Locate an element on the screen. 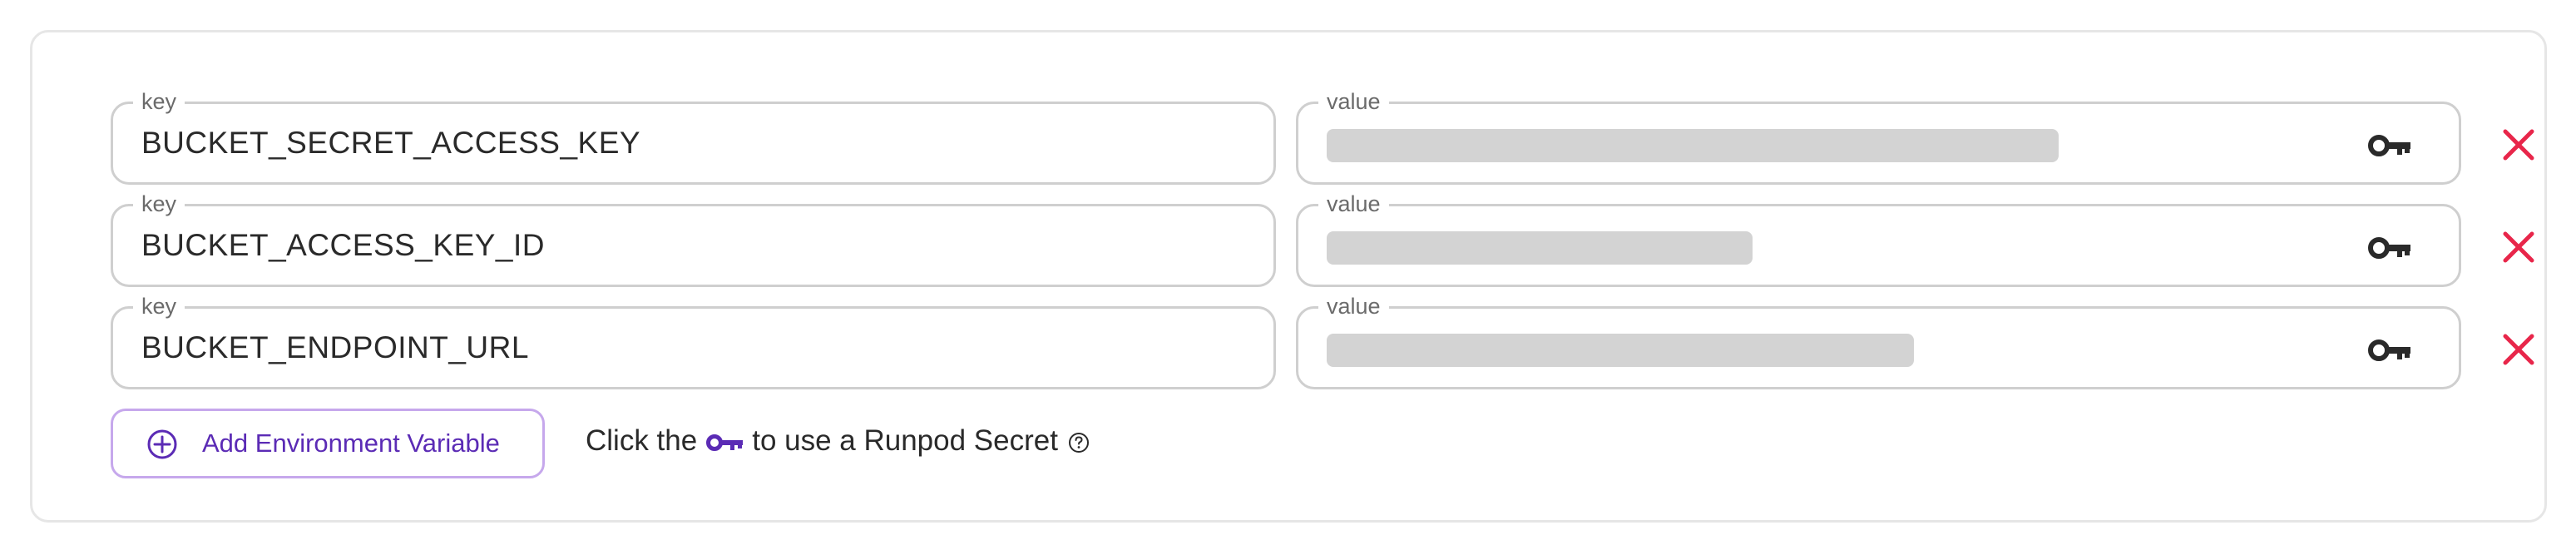  help-circle-icon is located at coordinates (1079, 443).